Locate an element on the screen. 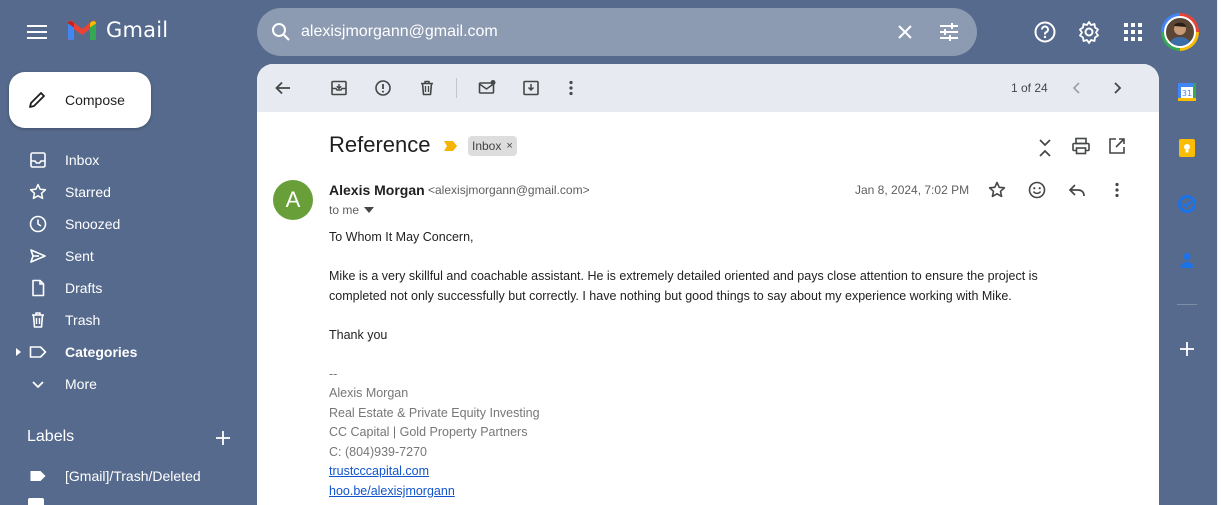  open-new-window-button is located at coordinates (1117, 146).